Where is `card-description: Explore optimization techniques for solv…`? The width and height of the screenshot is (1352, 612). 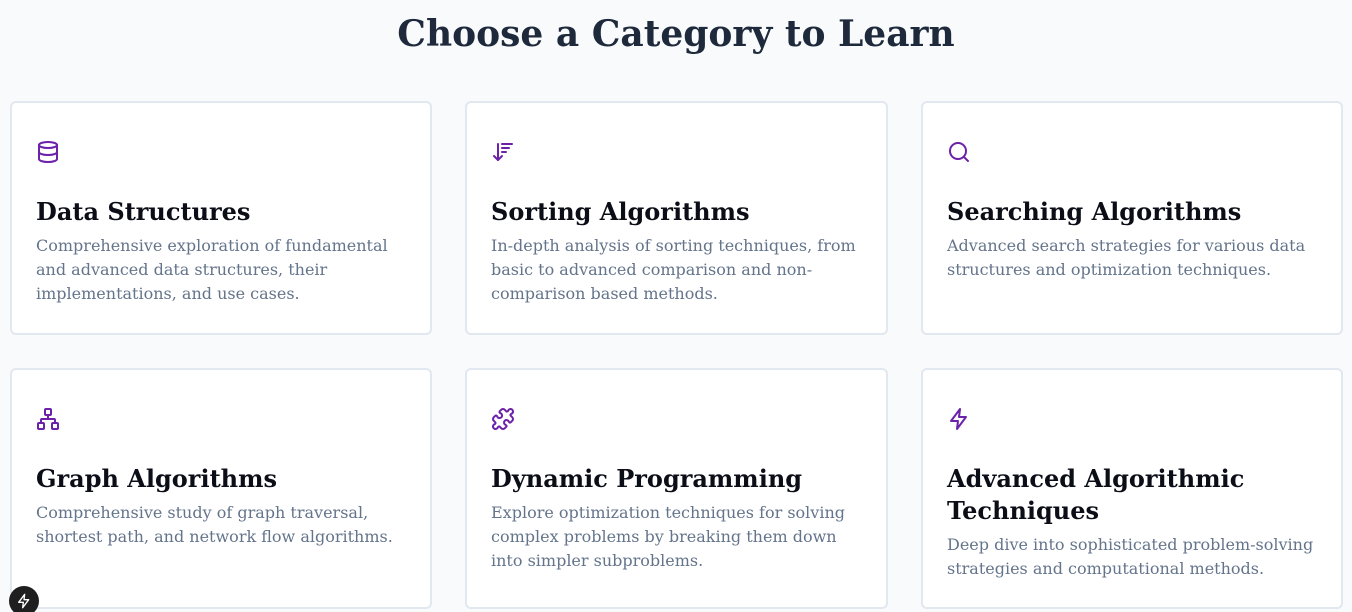 card-description: Explore optimization techniques for solv… is located at coordinates (668, 536).